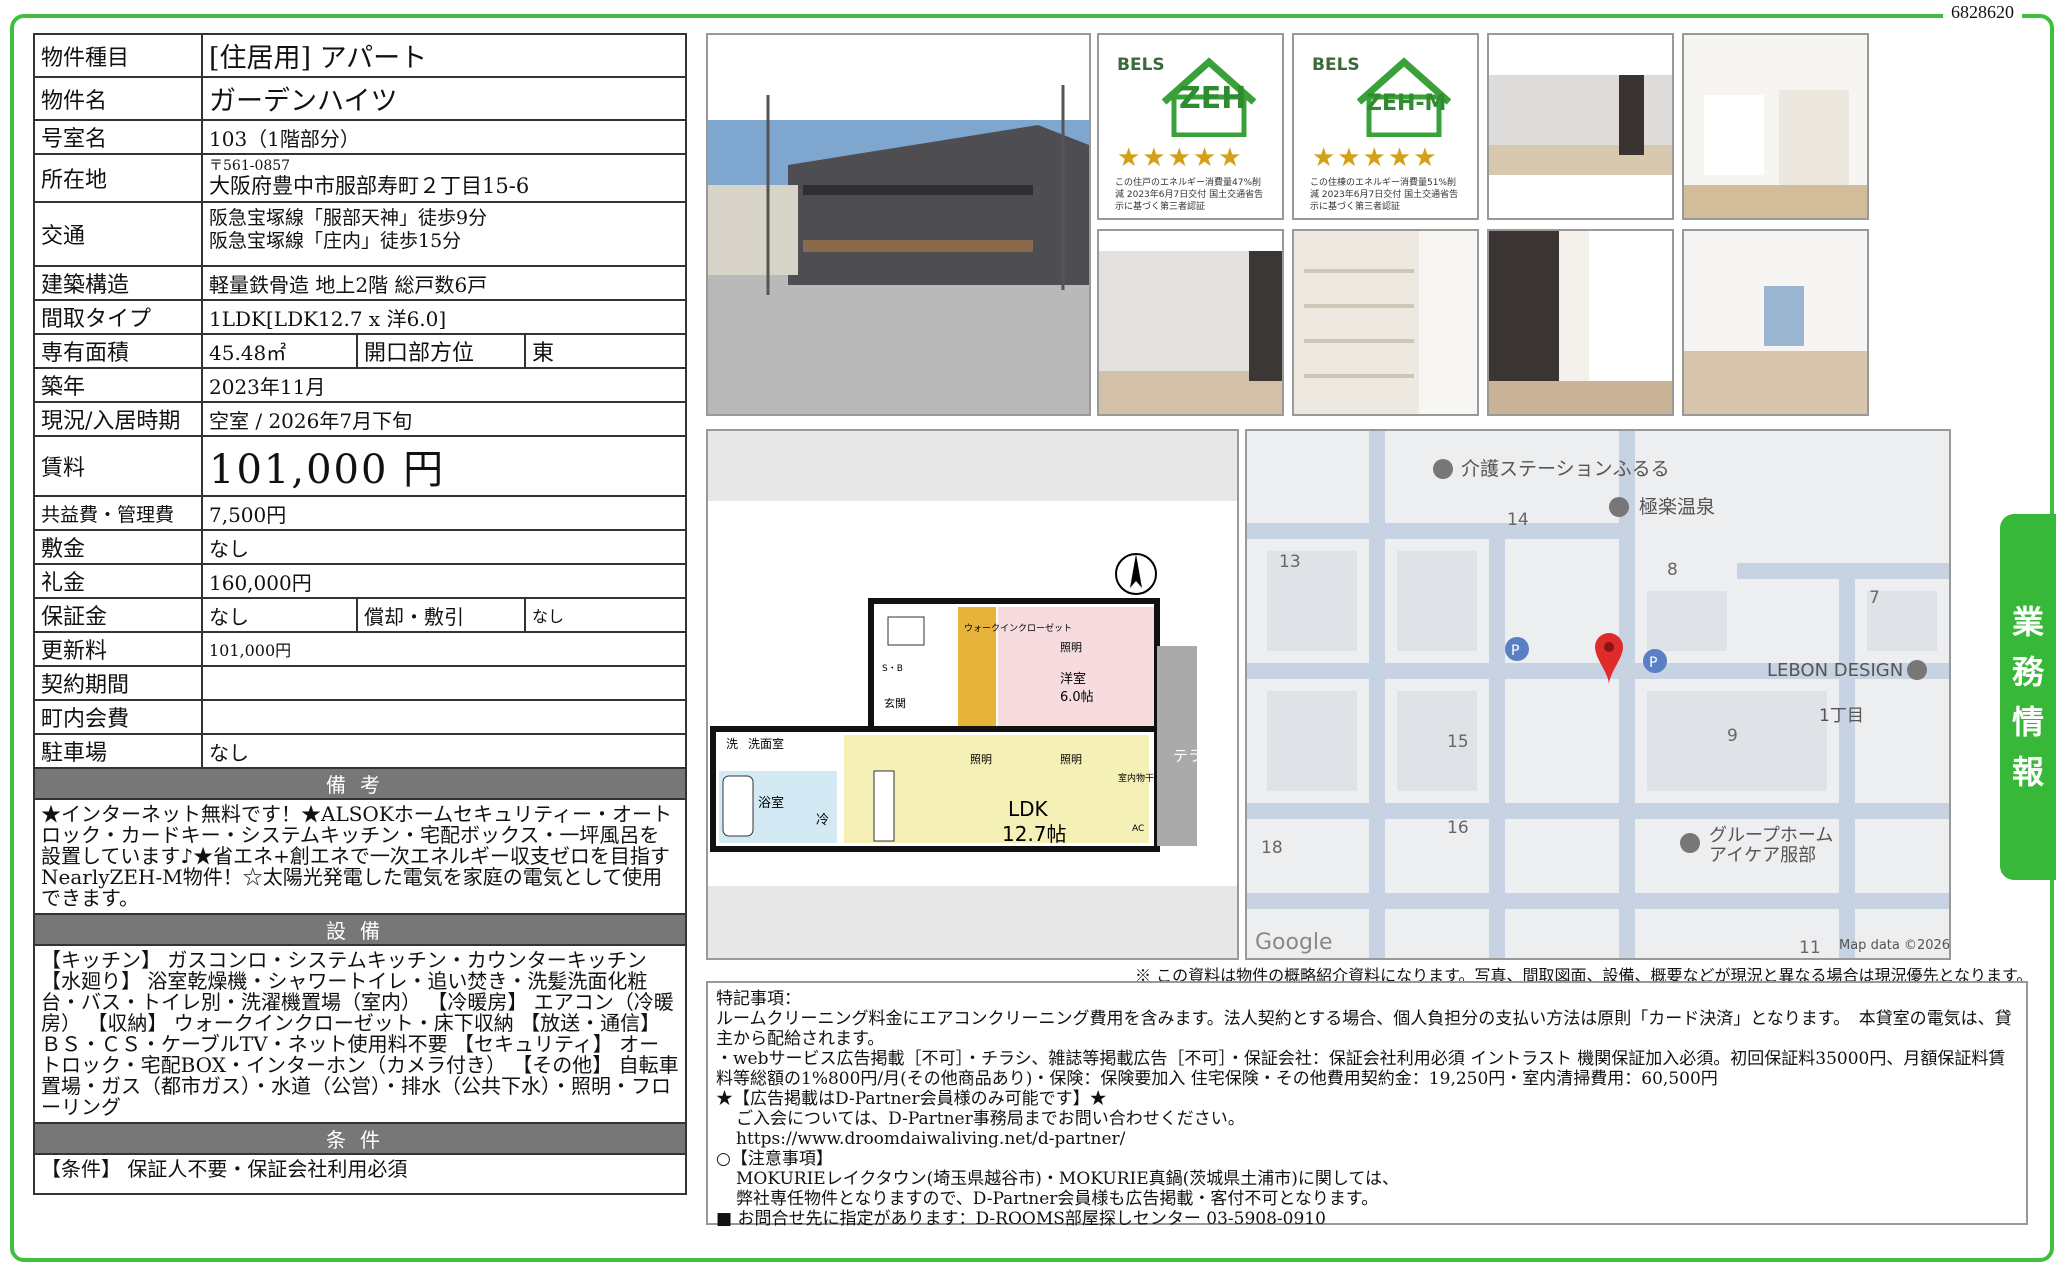 The image size is (2056, 1262). I want to click on opening-value: 東, so click(605, 351).